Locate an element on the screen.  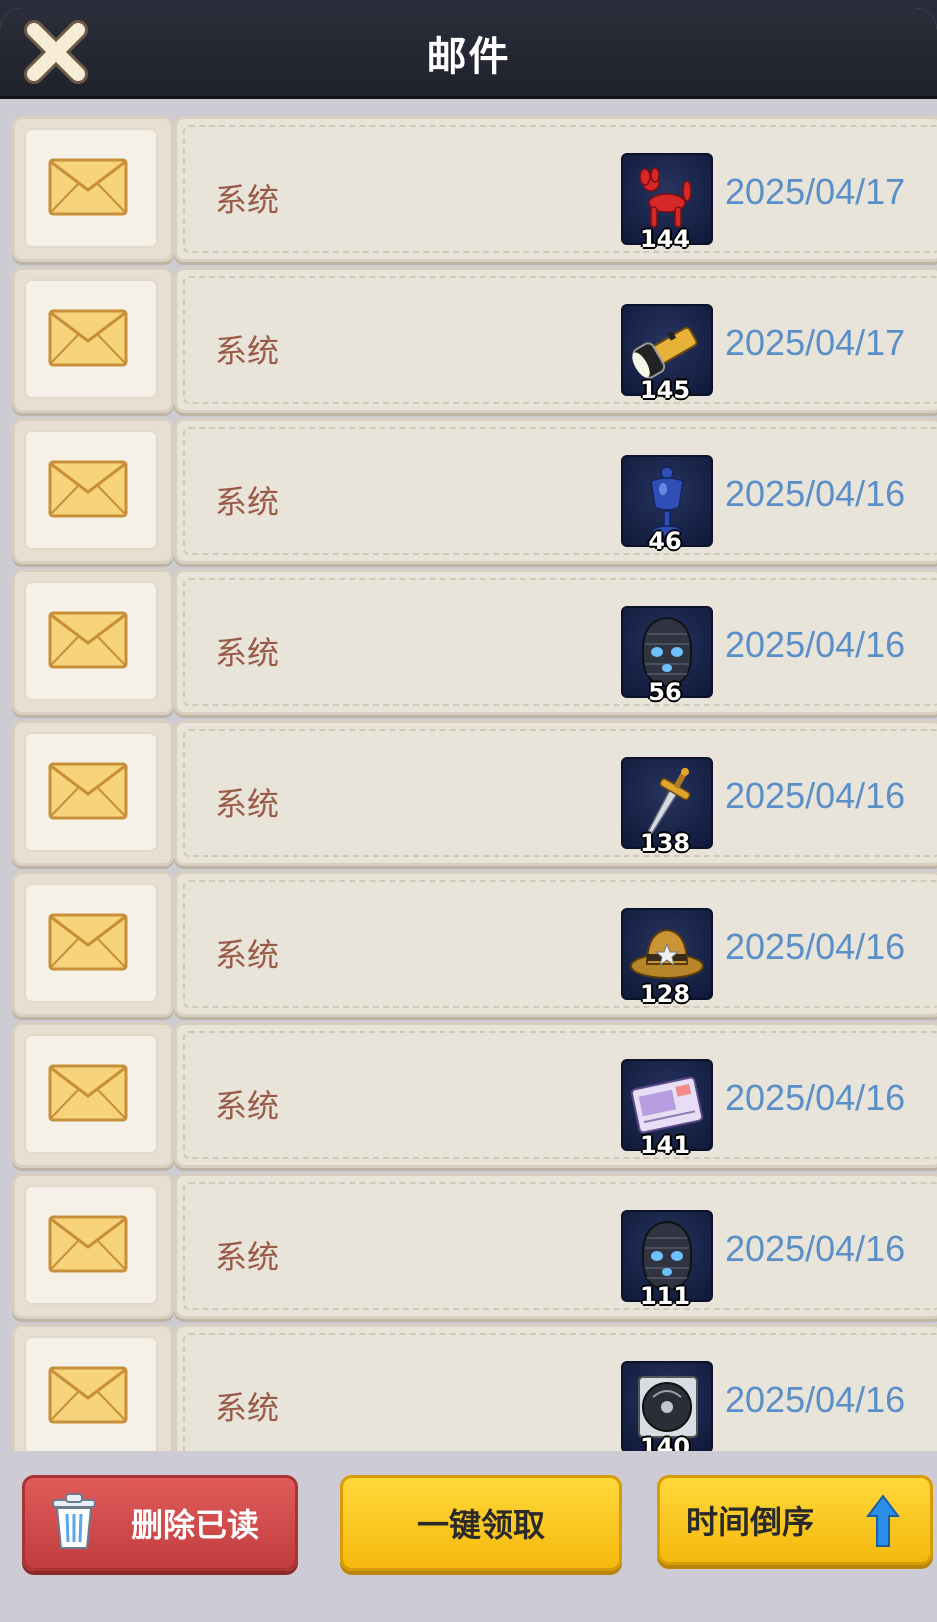
header-bar: 邮件 is located at coordinates (468, 53).